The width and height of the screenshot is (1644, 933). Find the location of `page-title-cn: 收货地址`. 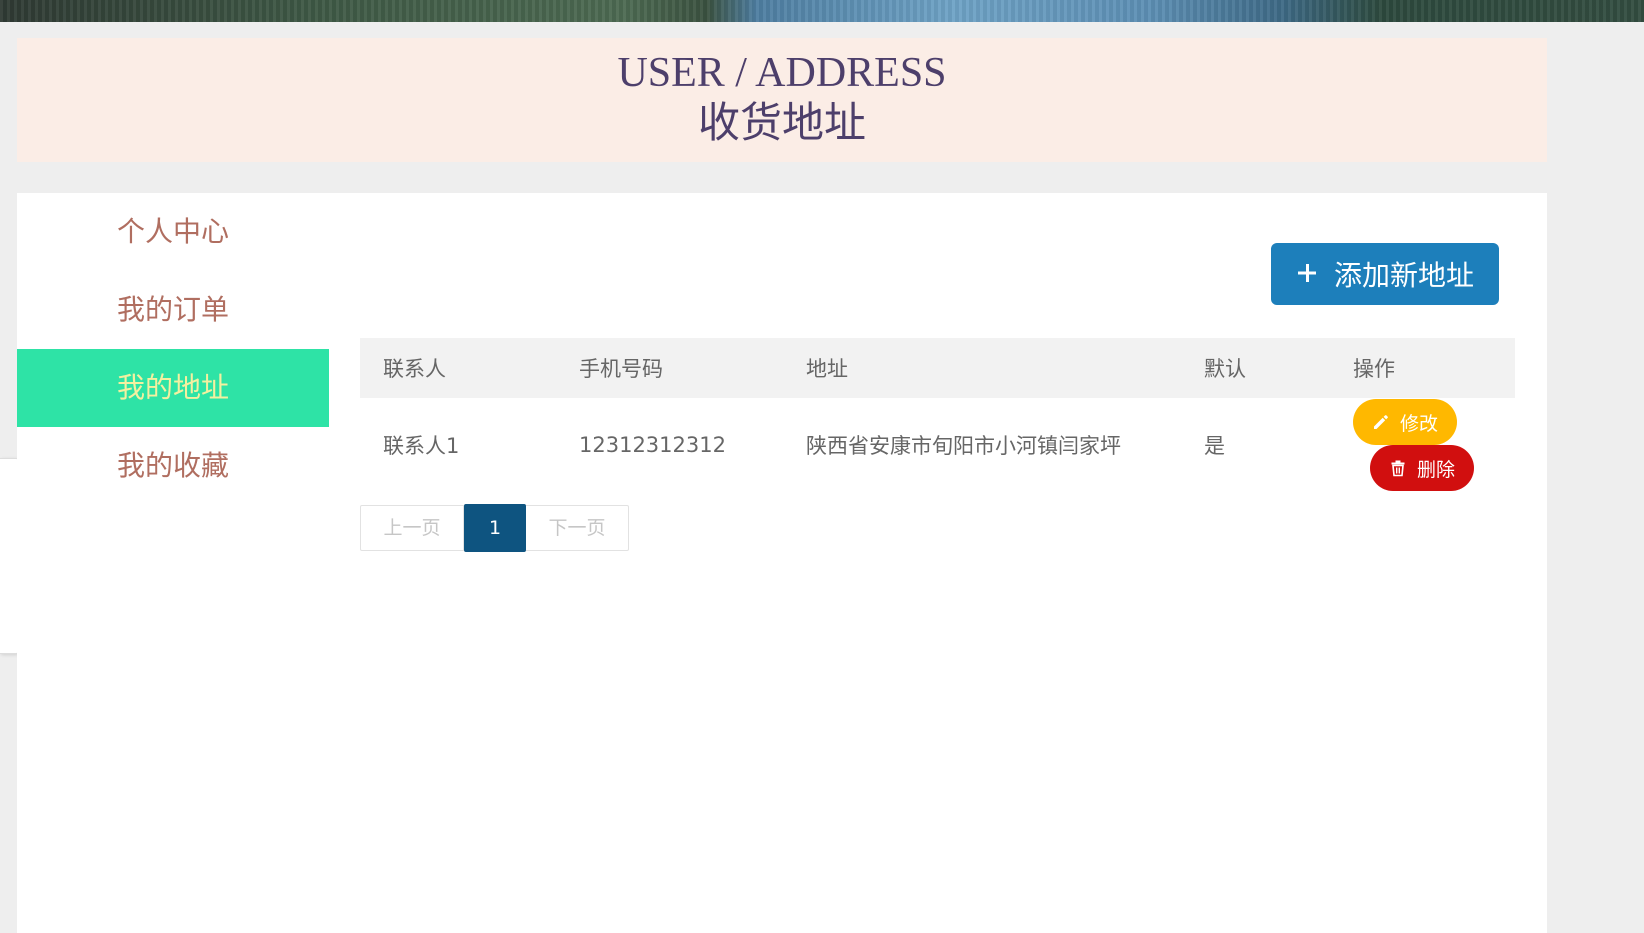

page-title-cn: 收货地址 is located at coordinates (781, 124).